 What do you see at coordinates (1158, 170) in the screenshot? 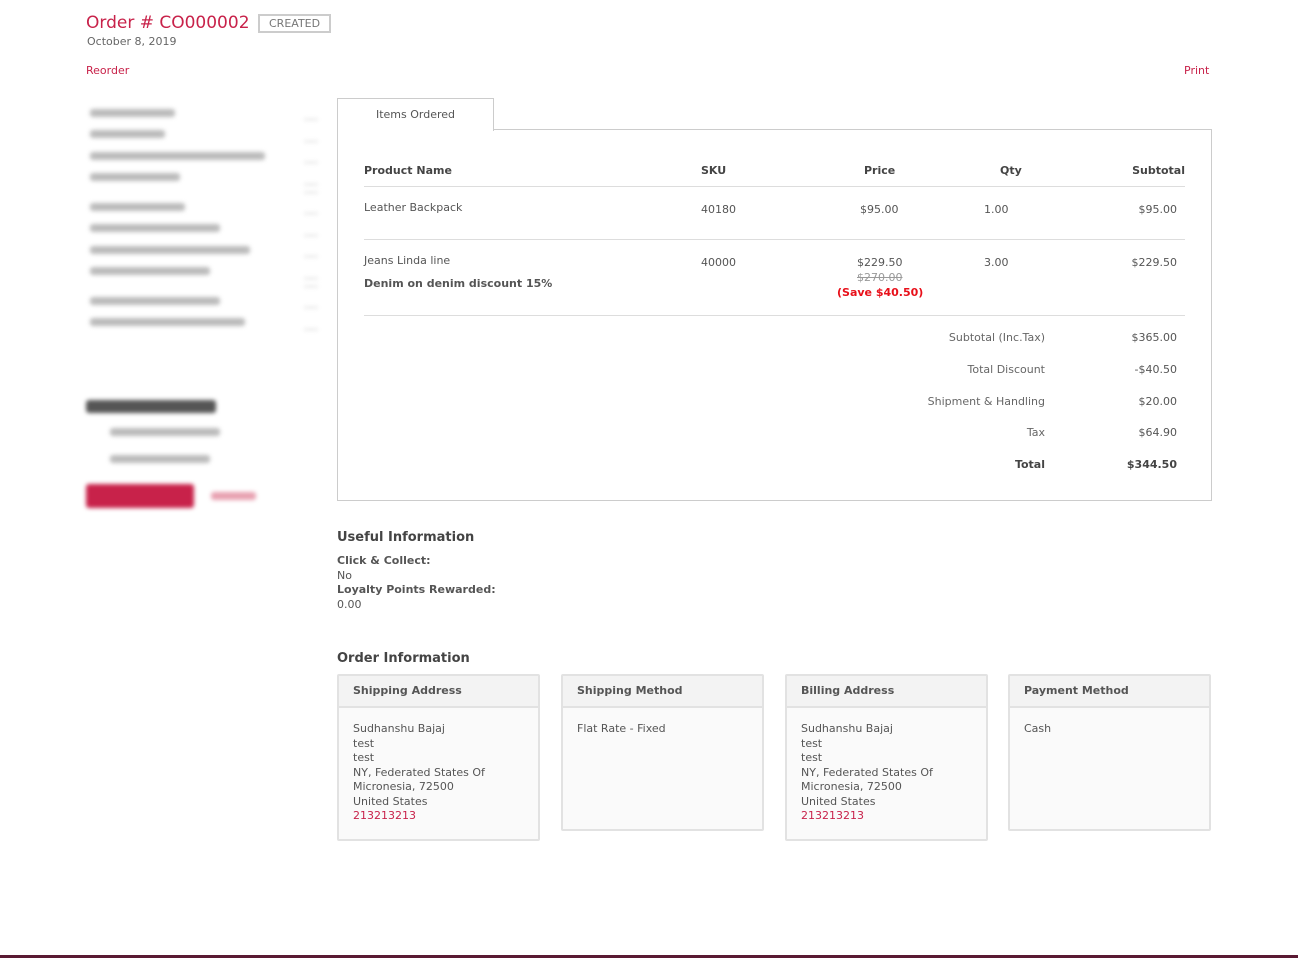
I see `col-subtotal: Subtotal` at bounding box center [1158, 170].